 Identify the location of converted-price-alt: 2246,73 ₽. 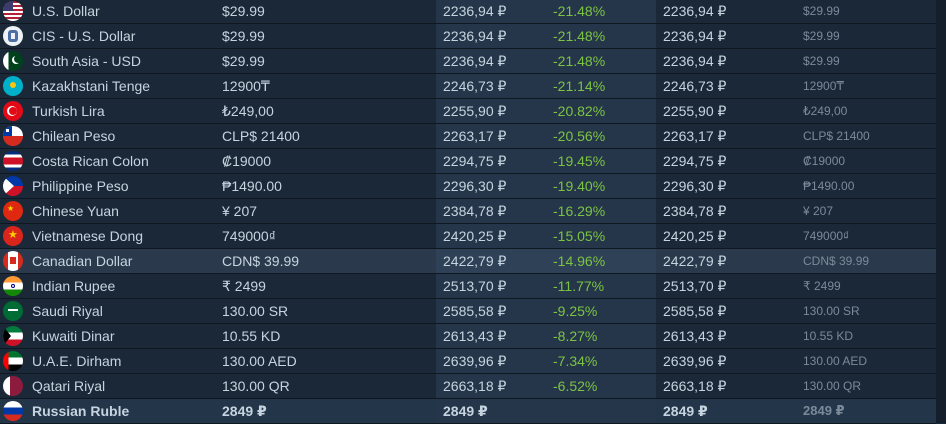
(695, 86).